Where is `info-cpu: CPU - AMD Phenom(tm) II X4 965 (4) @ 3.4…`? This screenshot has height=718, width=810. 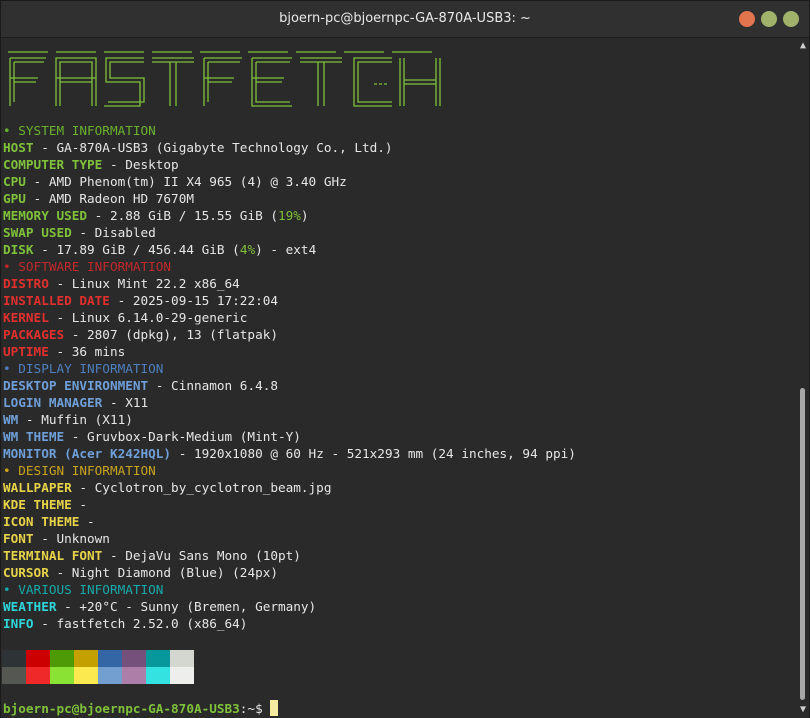
info-cpu: CPU - AMD Phenom(tm) II X4 965 (4) @ 3.4… is located at coordinates (175, 181).